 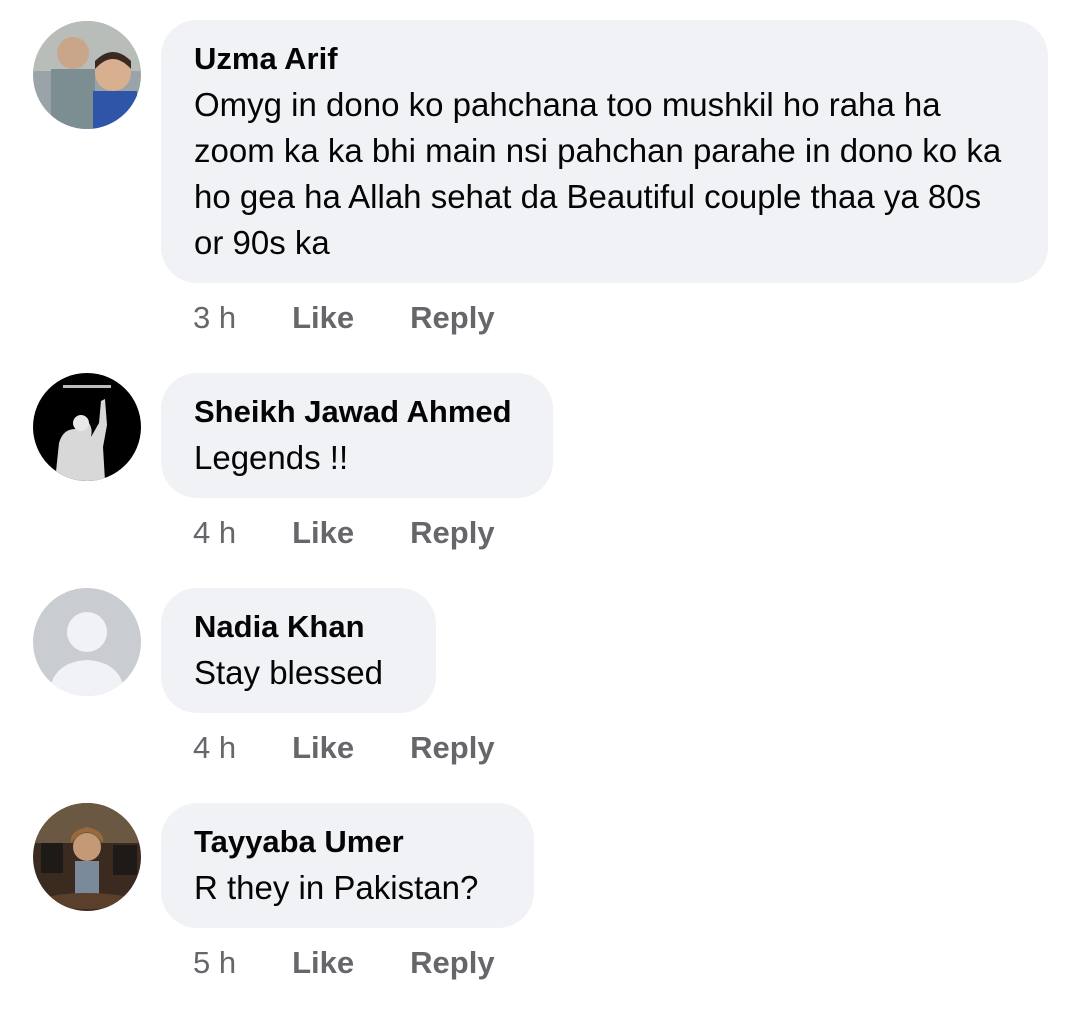 I want to click on comment-text: Stay blessed, so click(x=288, y=672).